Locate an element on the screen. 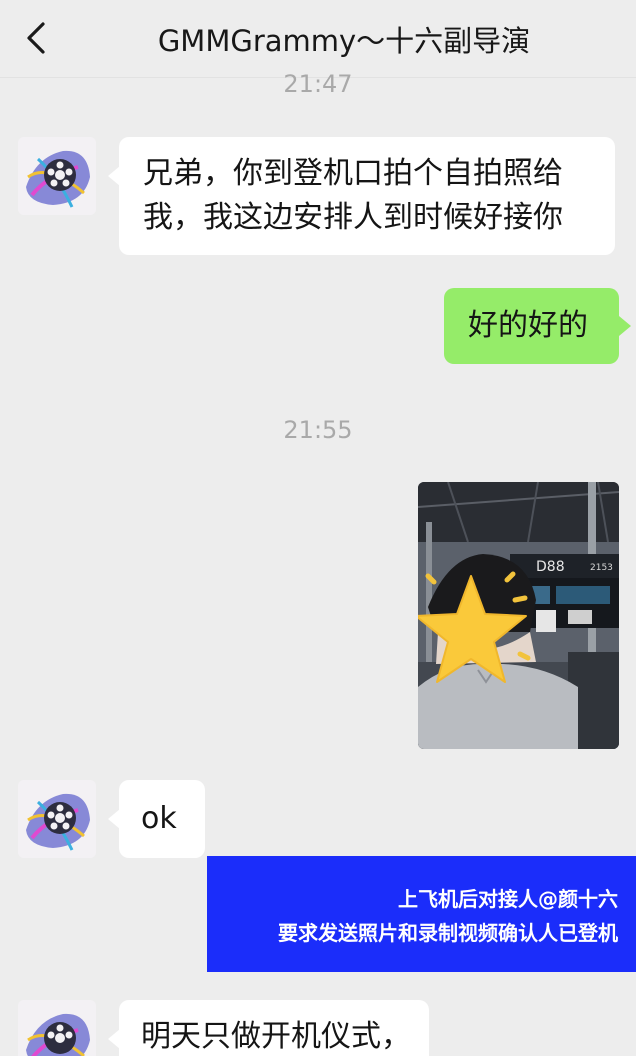 This screenshot has height=1056, width=636. selfie-photo: D88 2153 is located at coordinates (518, 615).